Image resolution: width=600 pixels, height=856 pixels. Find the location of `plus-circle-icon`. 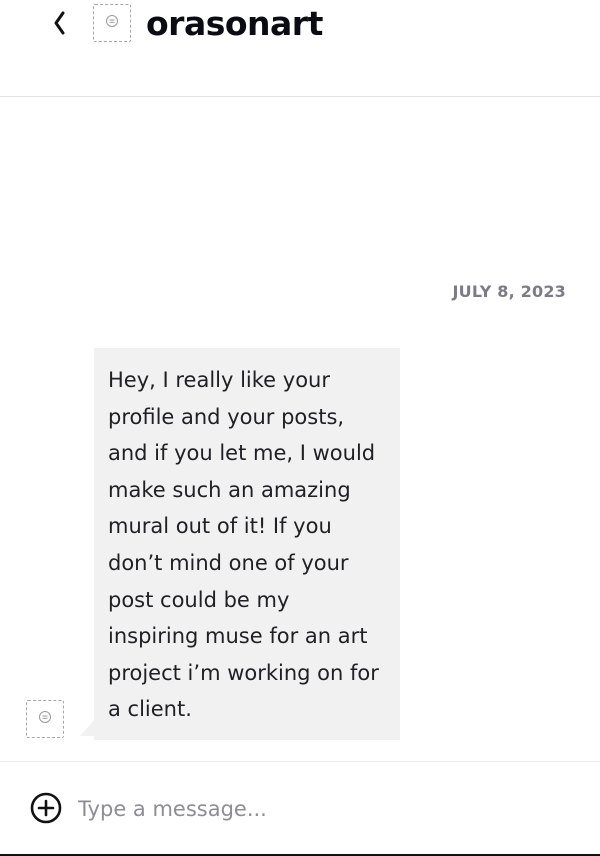

plus-circle-icon is located at coordinates (46, 810).